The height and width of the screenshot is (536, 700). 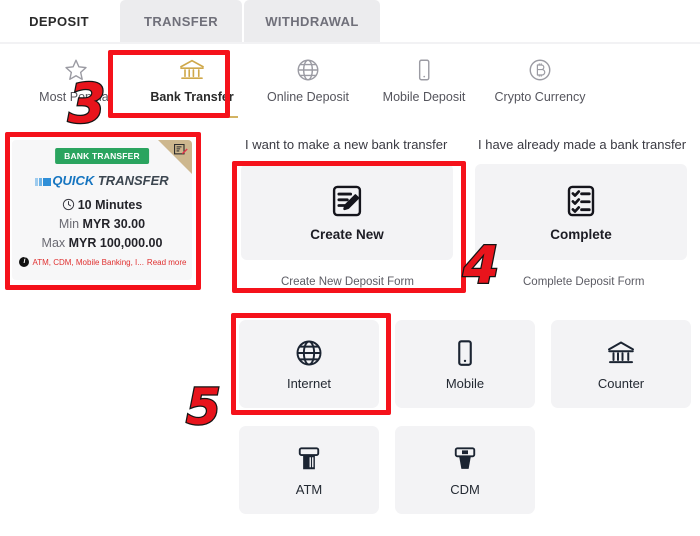 What do you see at coordinates (43, 182) in the screenshot?
I see `quick-transfer-bars-icon` at bounding box center [43, 182].